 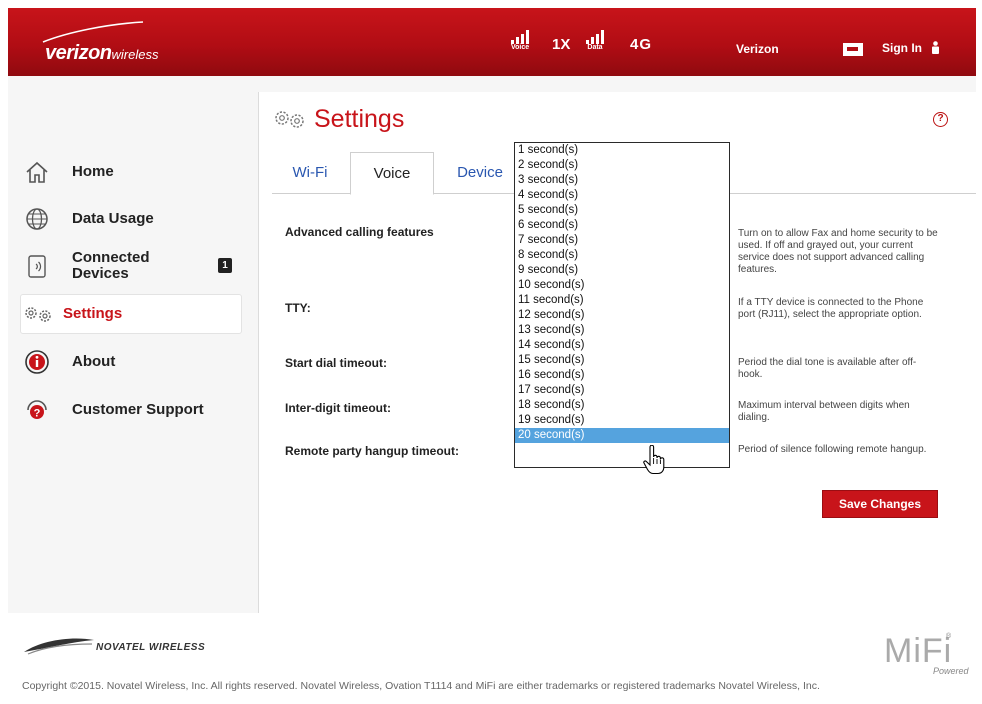 I want to click on inter-digit-timeout-label: Inter-digit timeout:, so click(x=338, y=408).